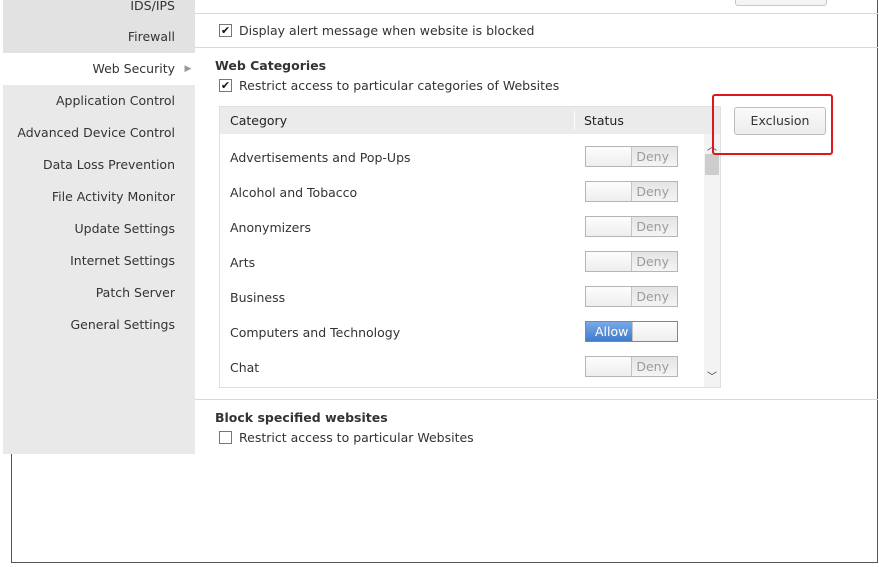  I want to click on category-name: Business, so click(258, 297).